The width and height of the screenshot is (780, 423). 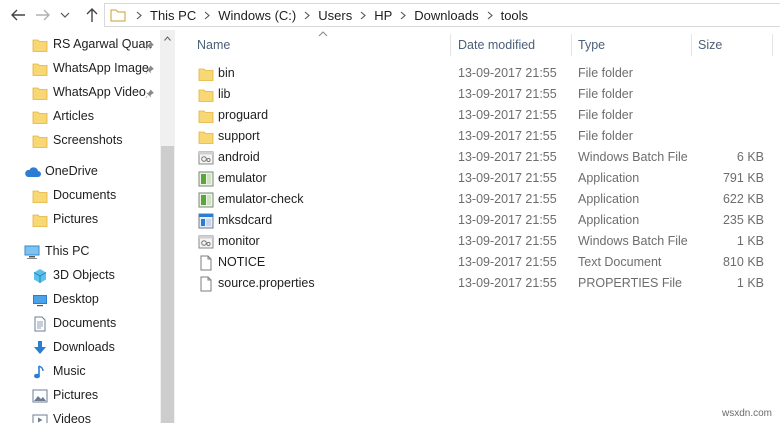 I want to click on scroll-up-button, so click(x=167, y=38).